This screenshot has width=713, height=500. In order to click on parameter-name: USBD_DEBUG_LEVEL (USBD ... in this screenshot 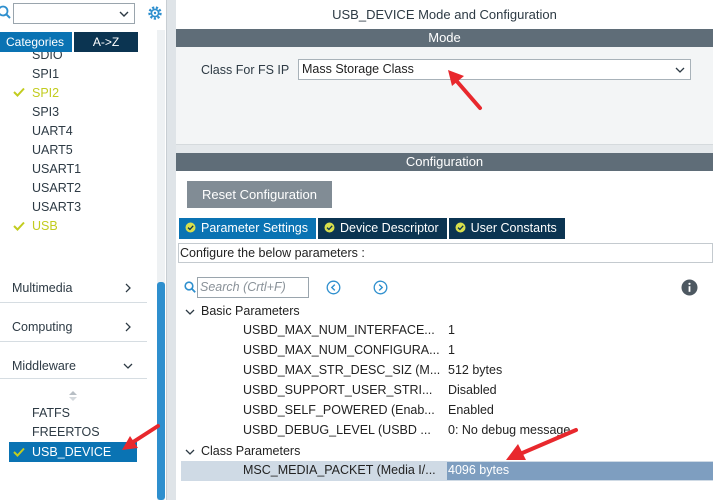, I will do `click(337, 430)`.